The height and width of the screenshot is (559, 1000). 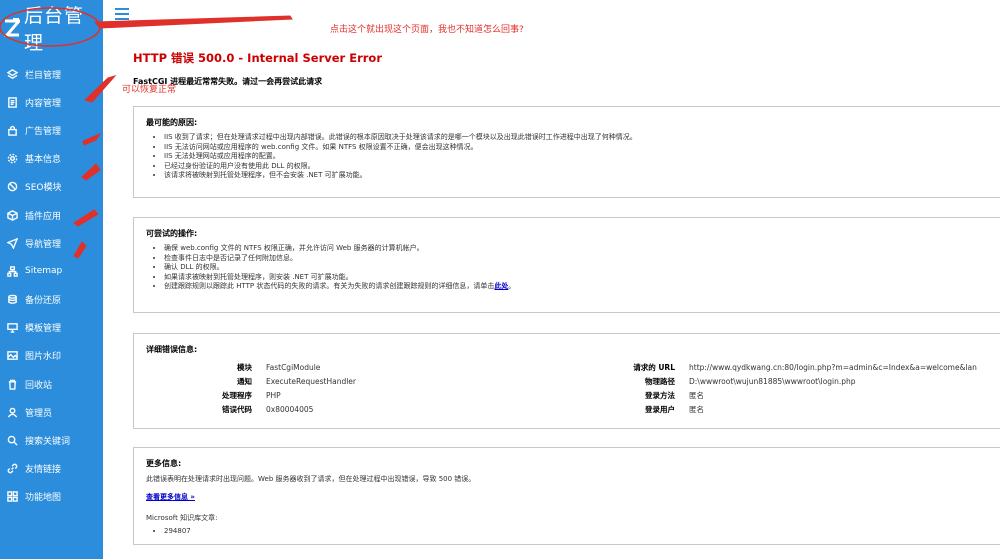 What do you see at coordinates (172, 122) in the screenshot?
I see `causes-heading: 最可能的原因:` at bounding box center [172, 122].